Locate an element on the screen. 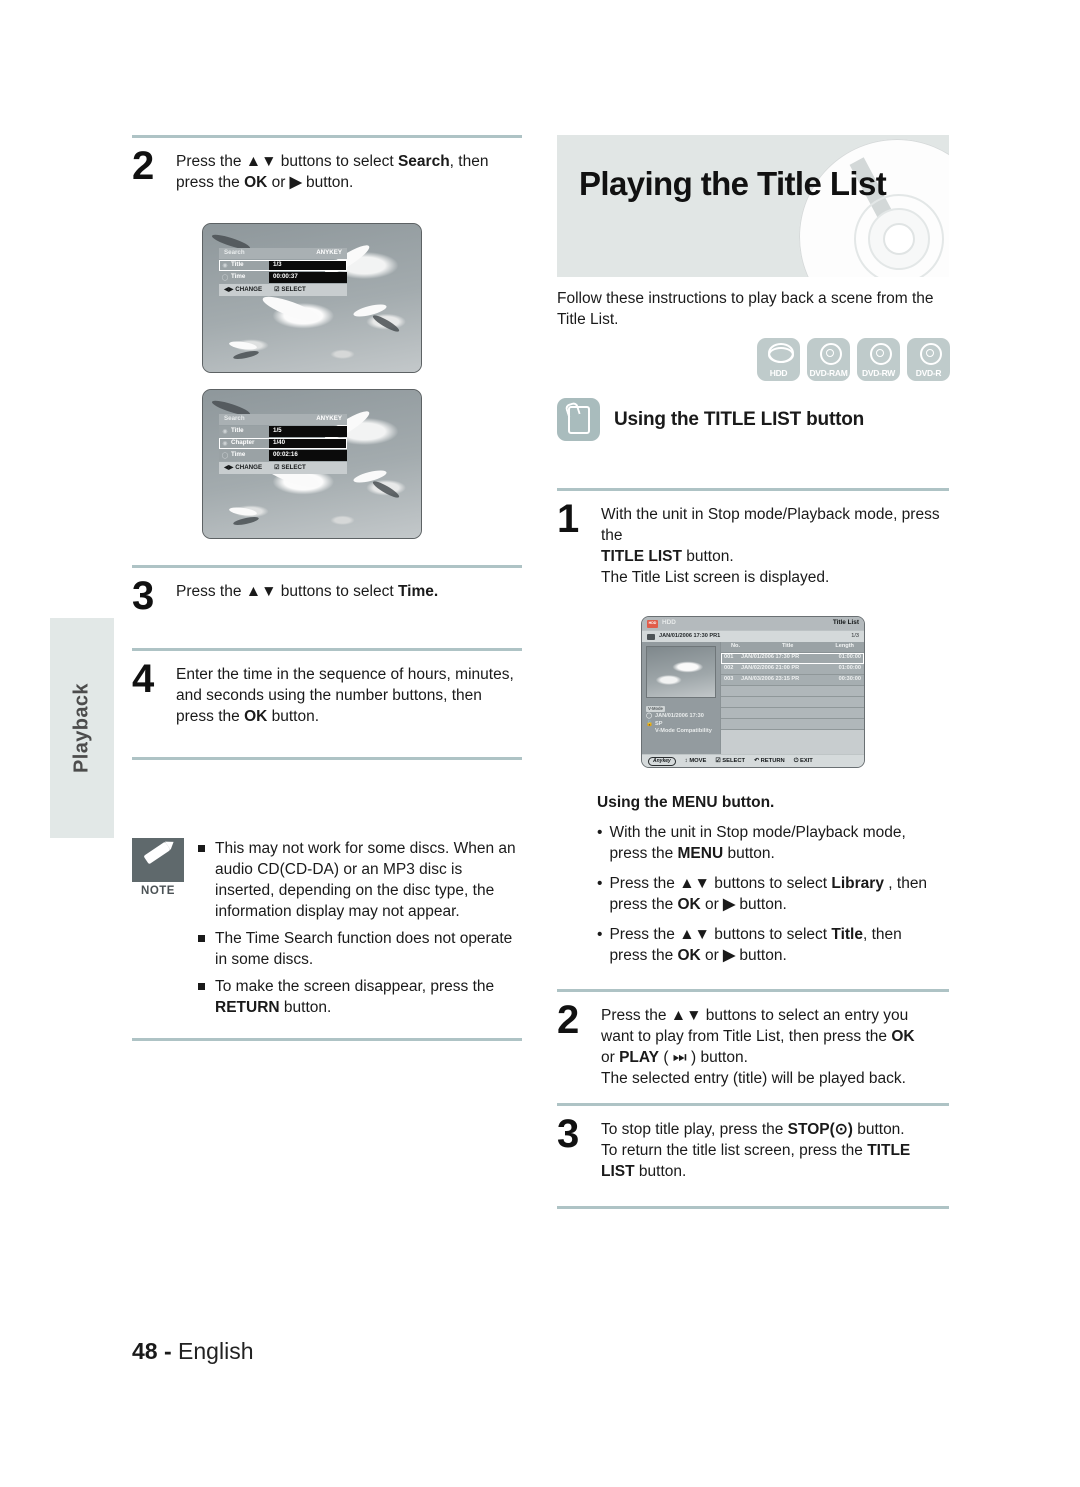 The width and height of the screenshot is (1080, 1487). osd-footer-label: SELECT is located at coordinates (293, 289).